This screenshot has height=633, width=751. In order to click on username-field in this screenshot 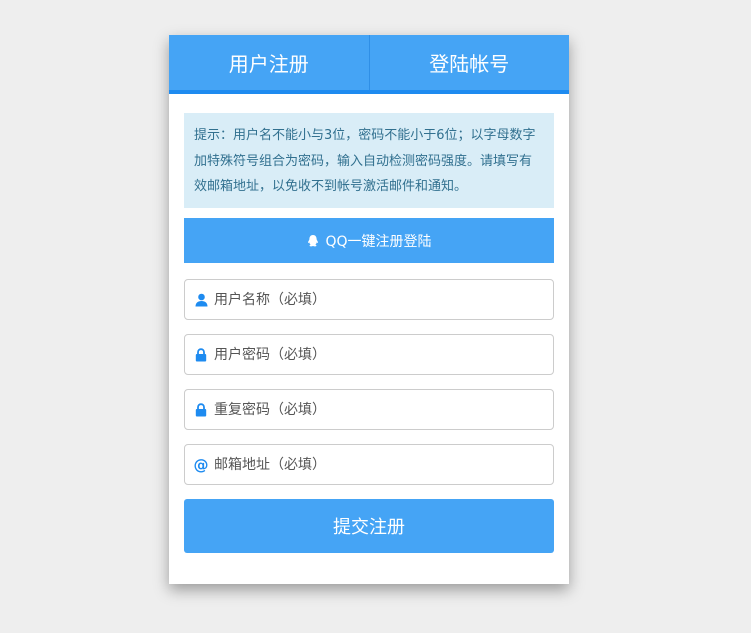, I will do `click(369, 299)`.